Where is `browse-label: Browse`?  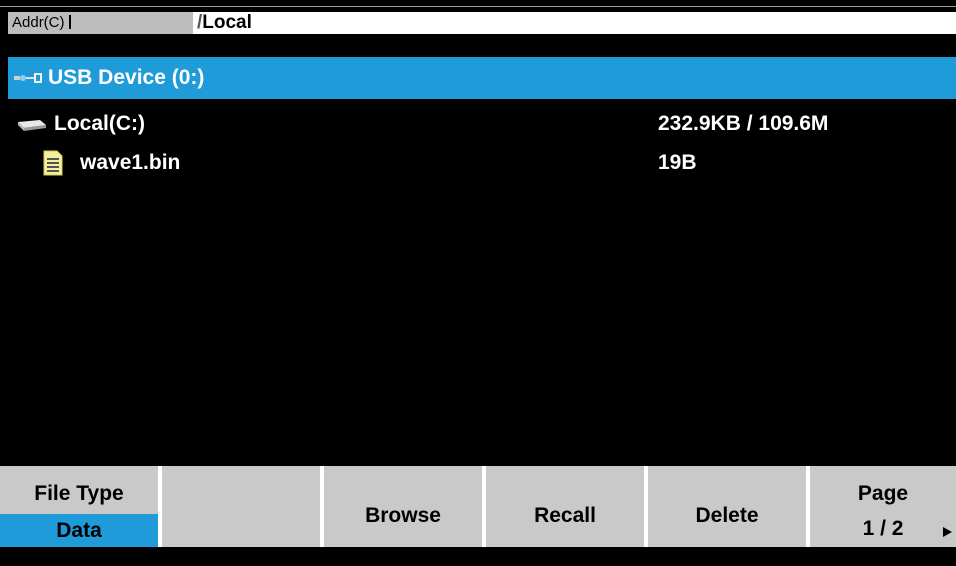 browse-label: Browse is located at coordinates (403, 515).